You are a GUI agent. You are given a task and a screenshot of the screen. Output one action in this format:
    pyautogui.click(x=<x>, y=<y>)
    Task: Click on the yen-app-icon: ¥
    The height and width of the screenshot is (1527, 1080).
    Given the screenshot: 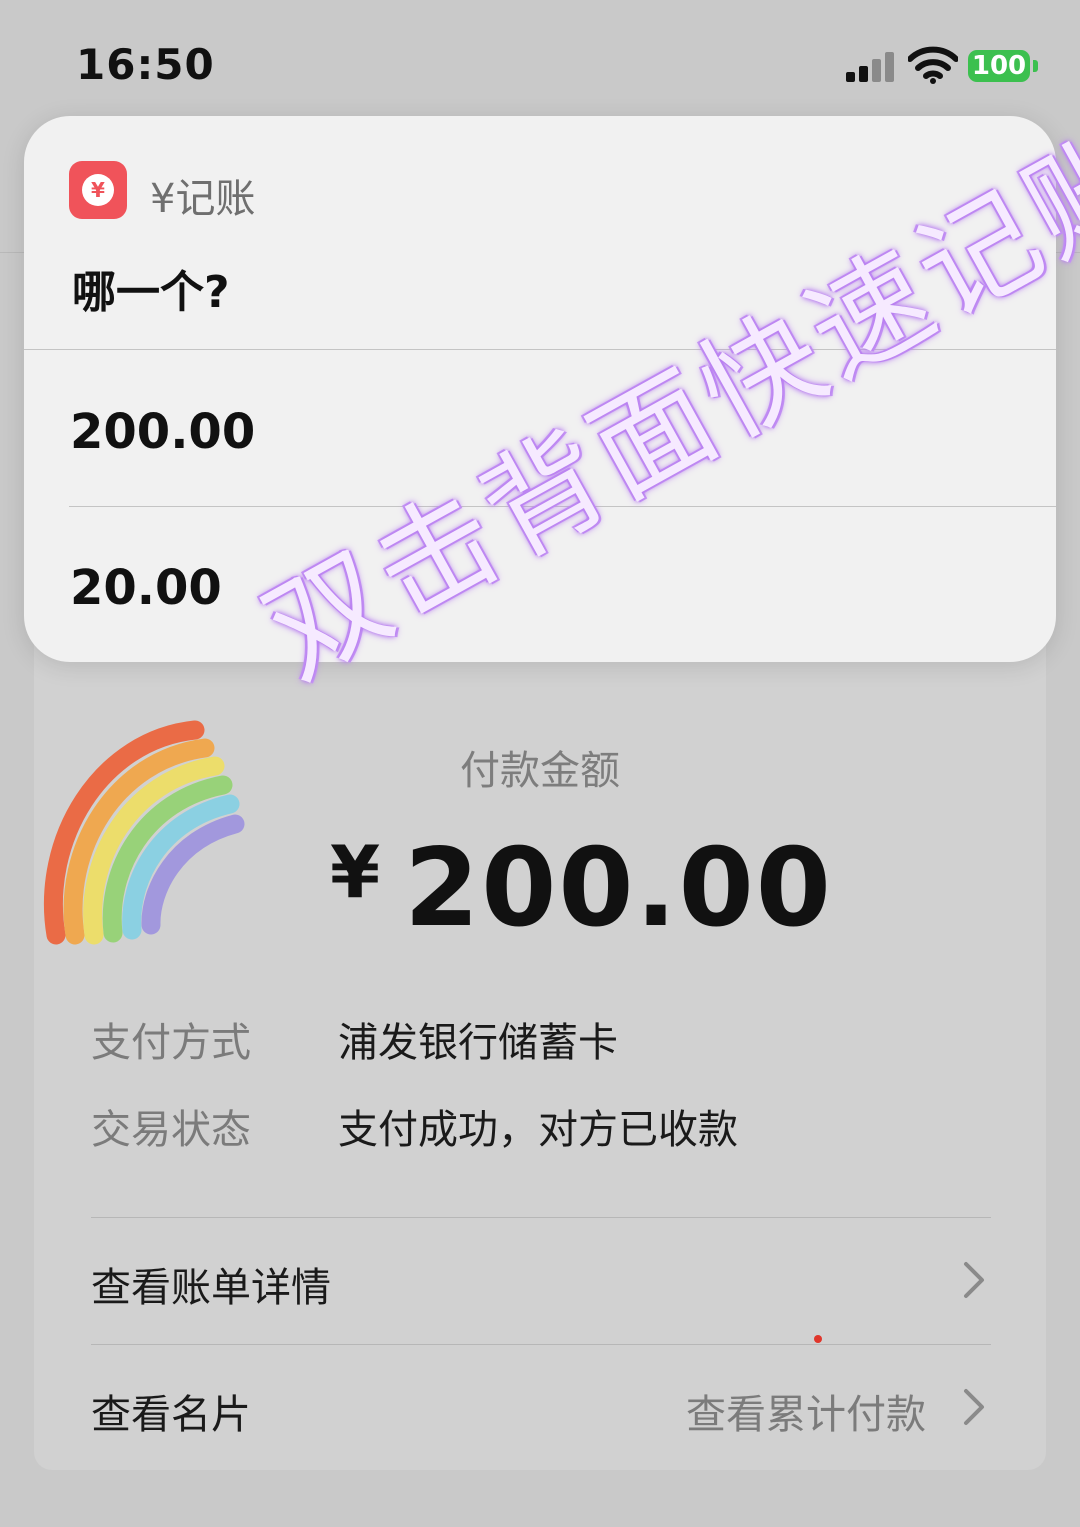 What is the action you would take?
    pyautogui.click(x=98, y=190)
    